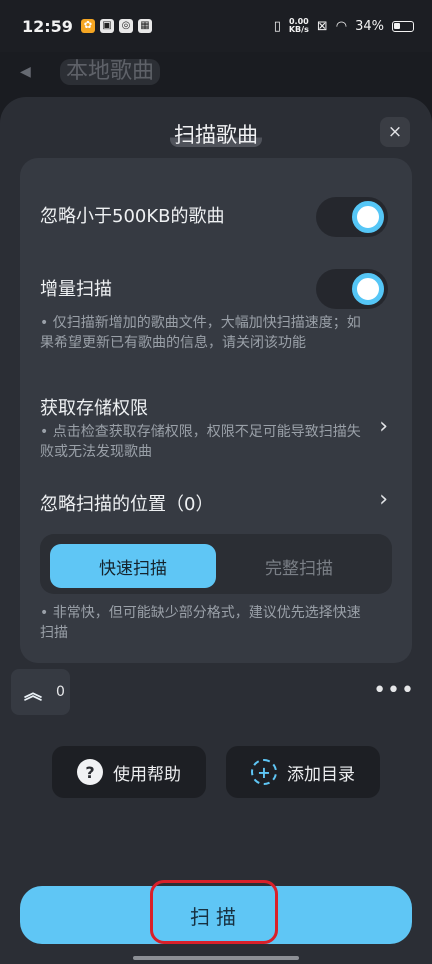 The image size is (432, 964). What do you see at coordinates (403, 26) in the screenshot?
I see `battery-icon` at bounding box center [403, 26].